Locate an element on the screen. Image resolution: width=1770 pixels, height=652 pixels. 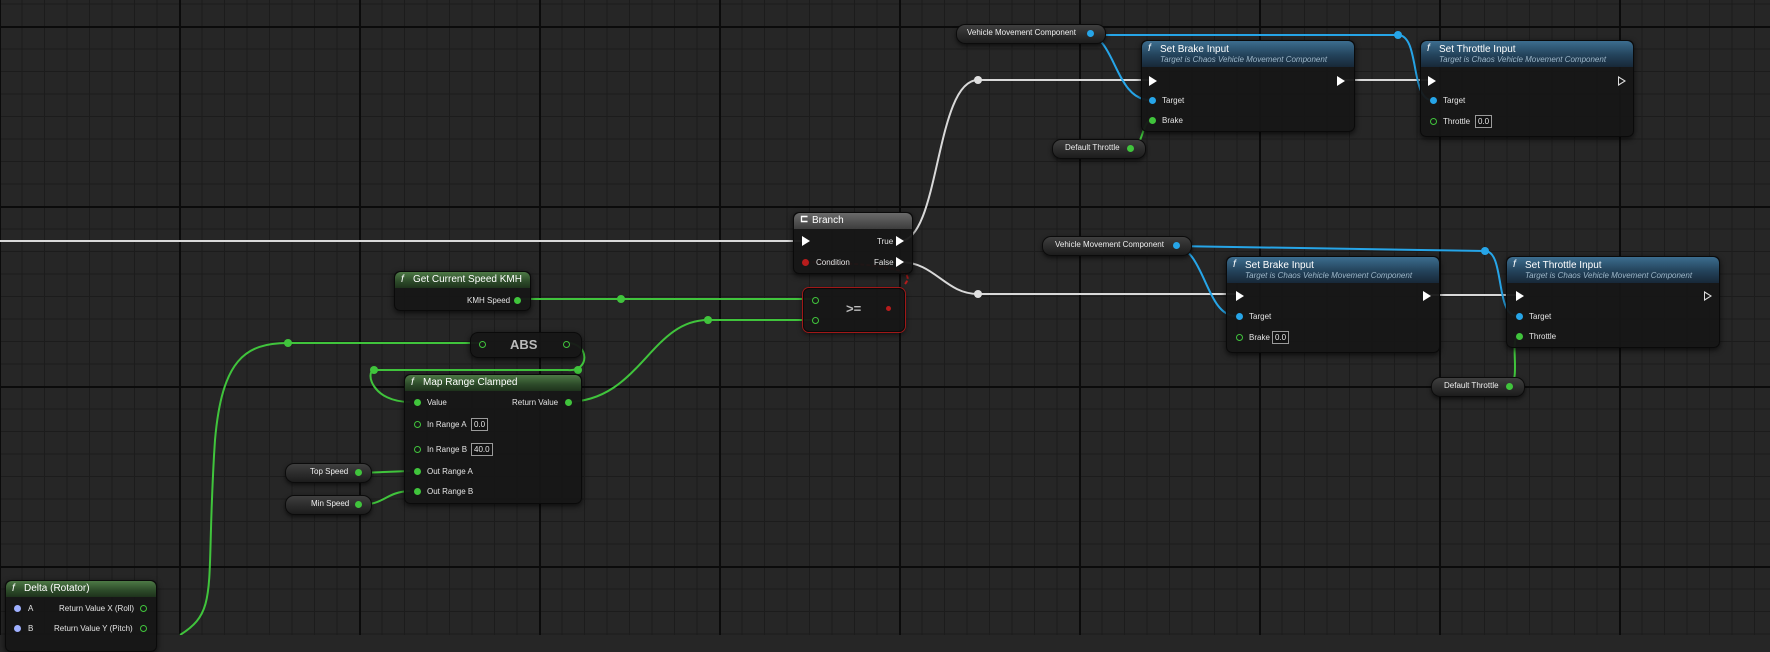
abs-output-pin is located at coordinates (566, 344).